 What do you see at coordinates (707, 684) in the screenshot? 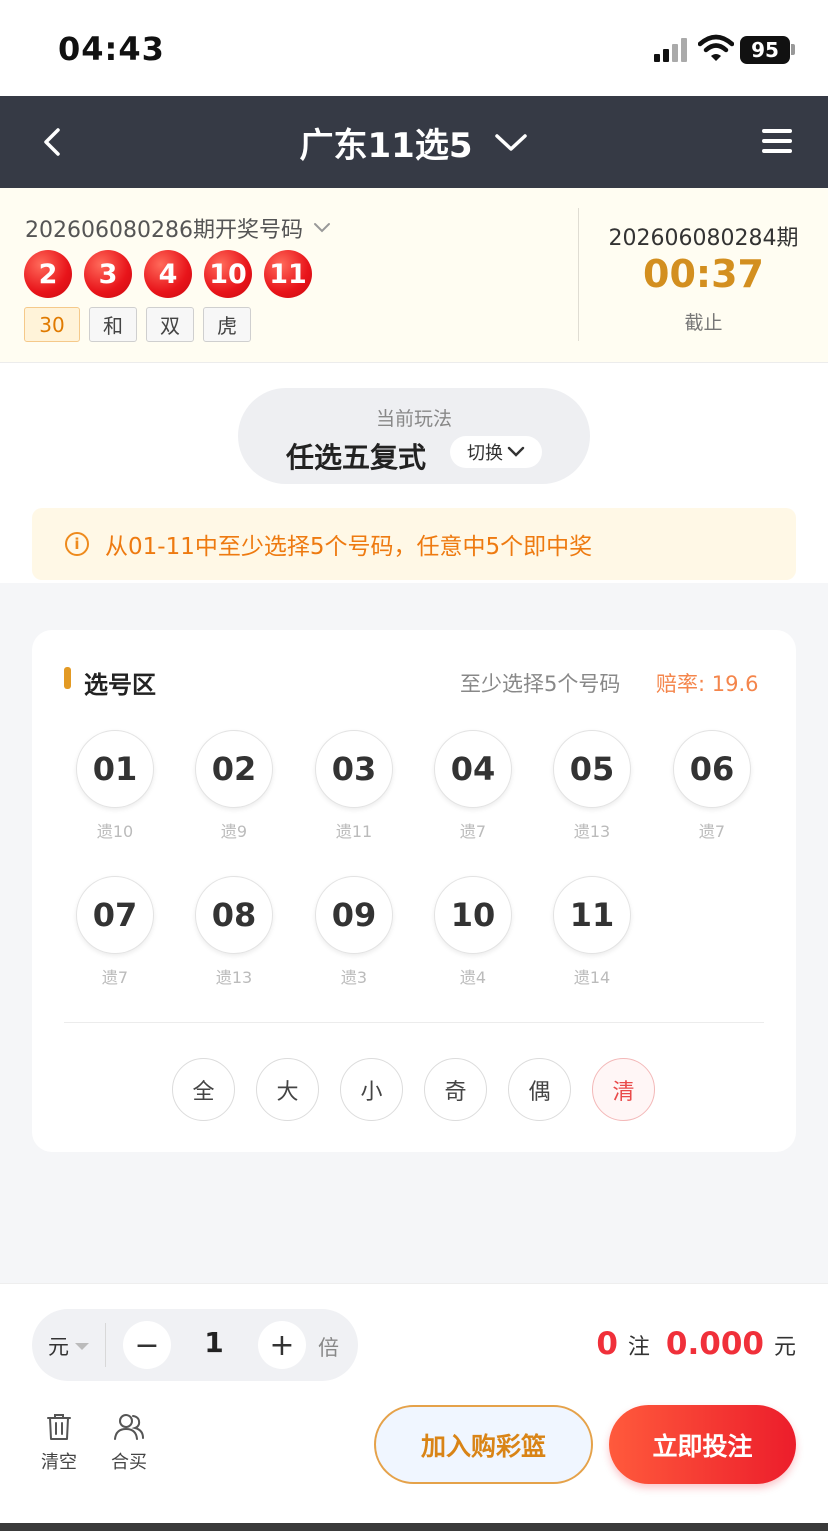
I see `odds-label: 赔率: 19.6` at bounding box center [707, 684].